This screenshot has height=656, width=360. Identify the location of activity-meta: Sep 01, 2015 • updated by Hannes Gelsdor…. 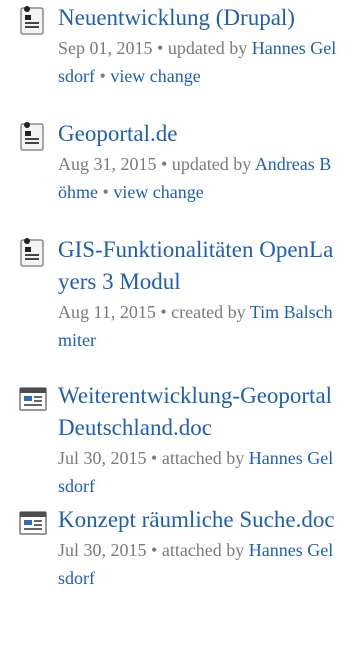
(199, 62).